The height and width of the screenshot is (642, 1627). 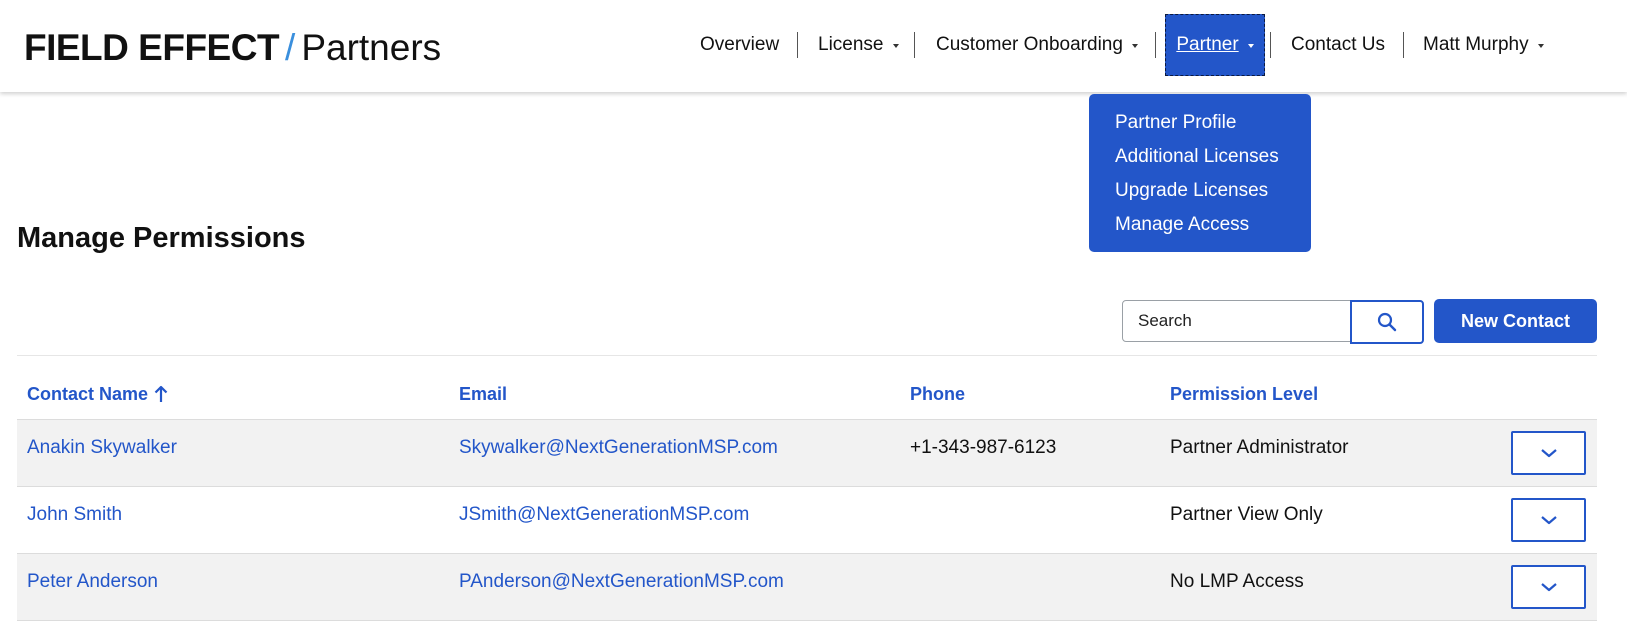 What do you see at coordinates (483, 394) in the screenshot?
I see `column-header-email: Email` at bounding box center [483, 394].